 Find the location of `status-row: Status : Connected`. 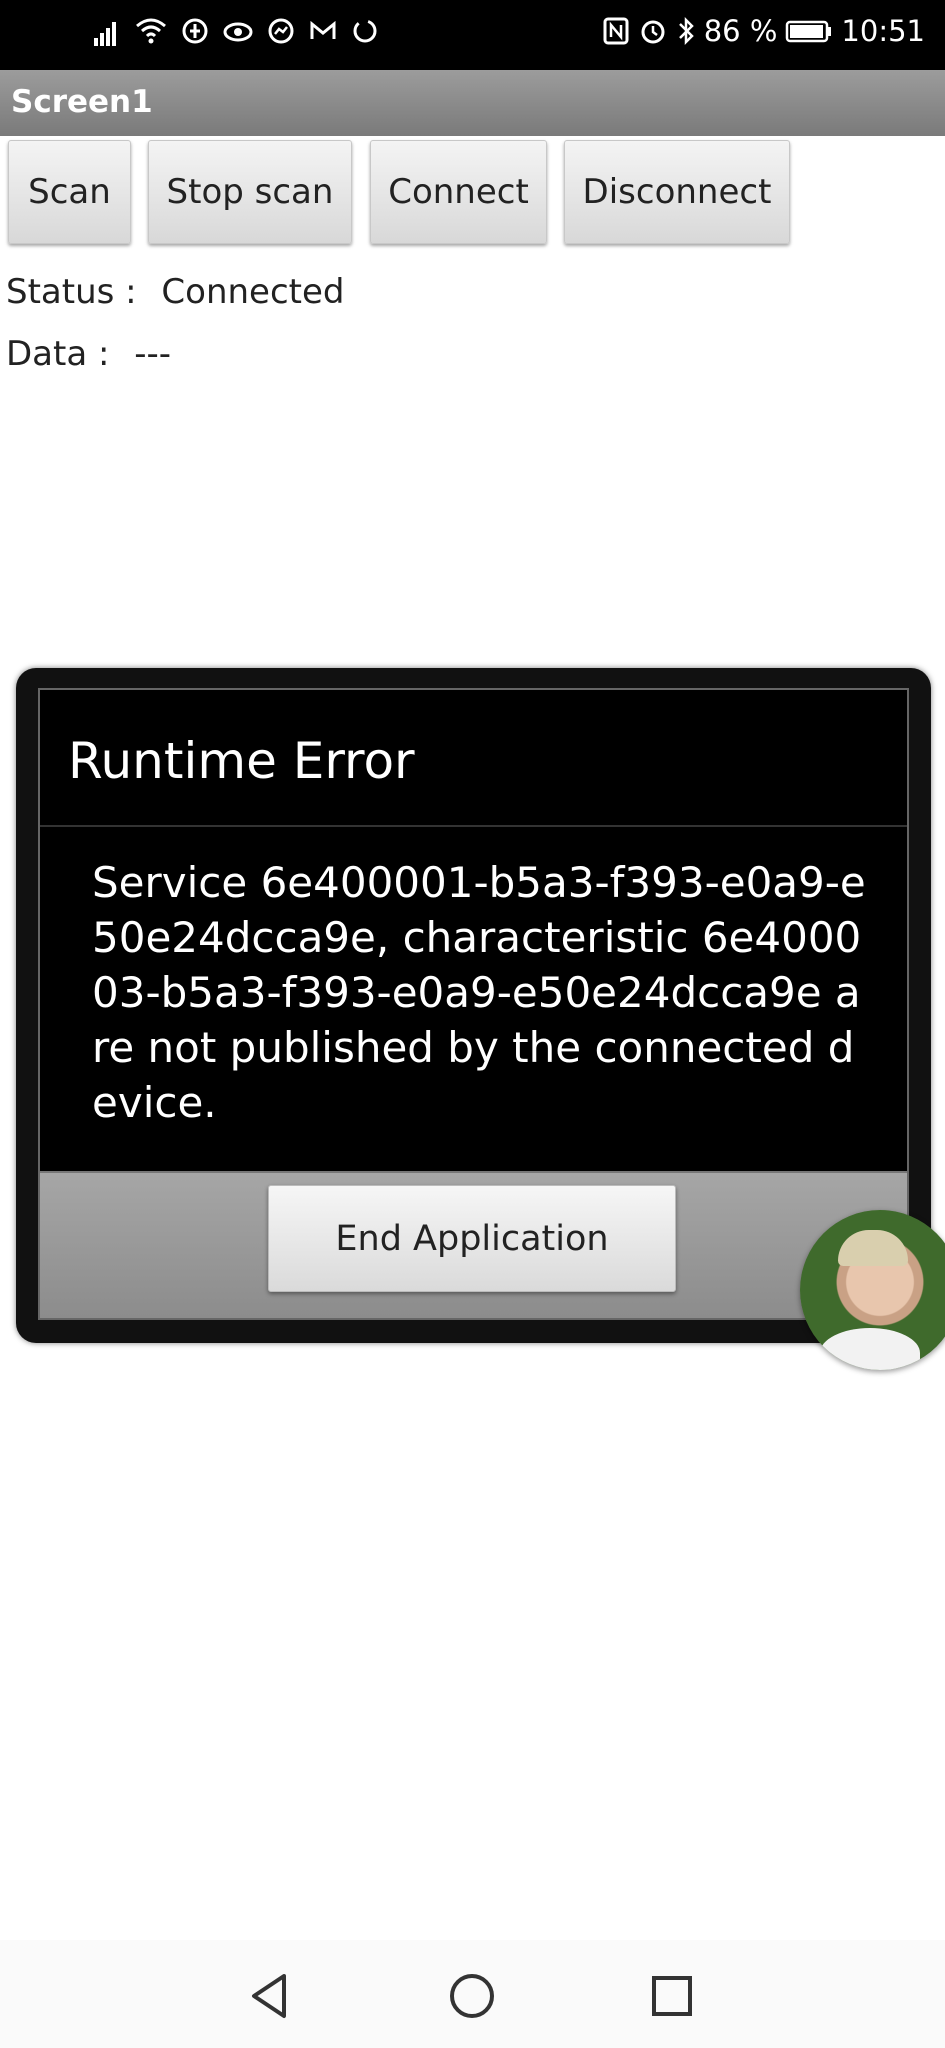

status-row: Status : Connected is located at coordinates (175, 292).